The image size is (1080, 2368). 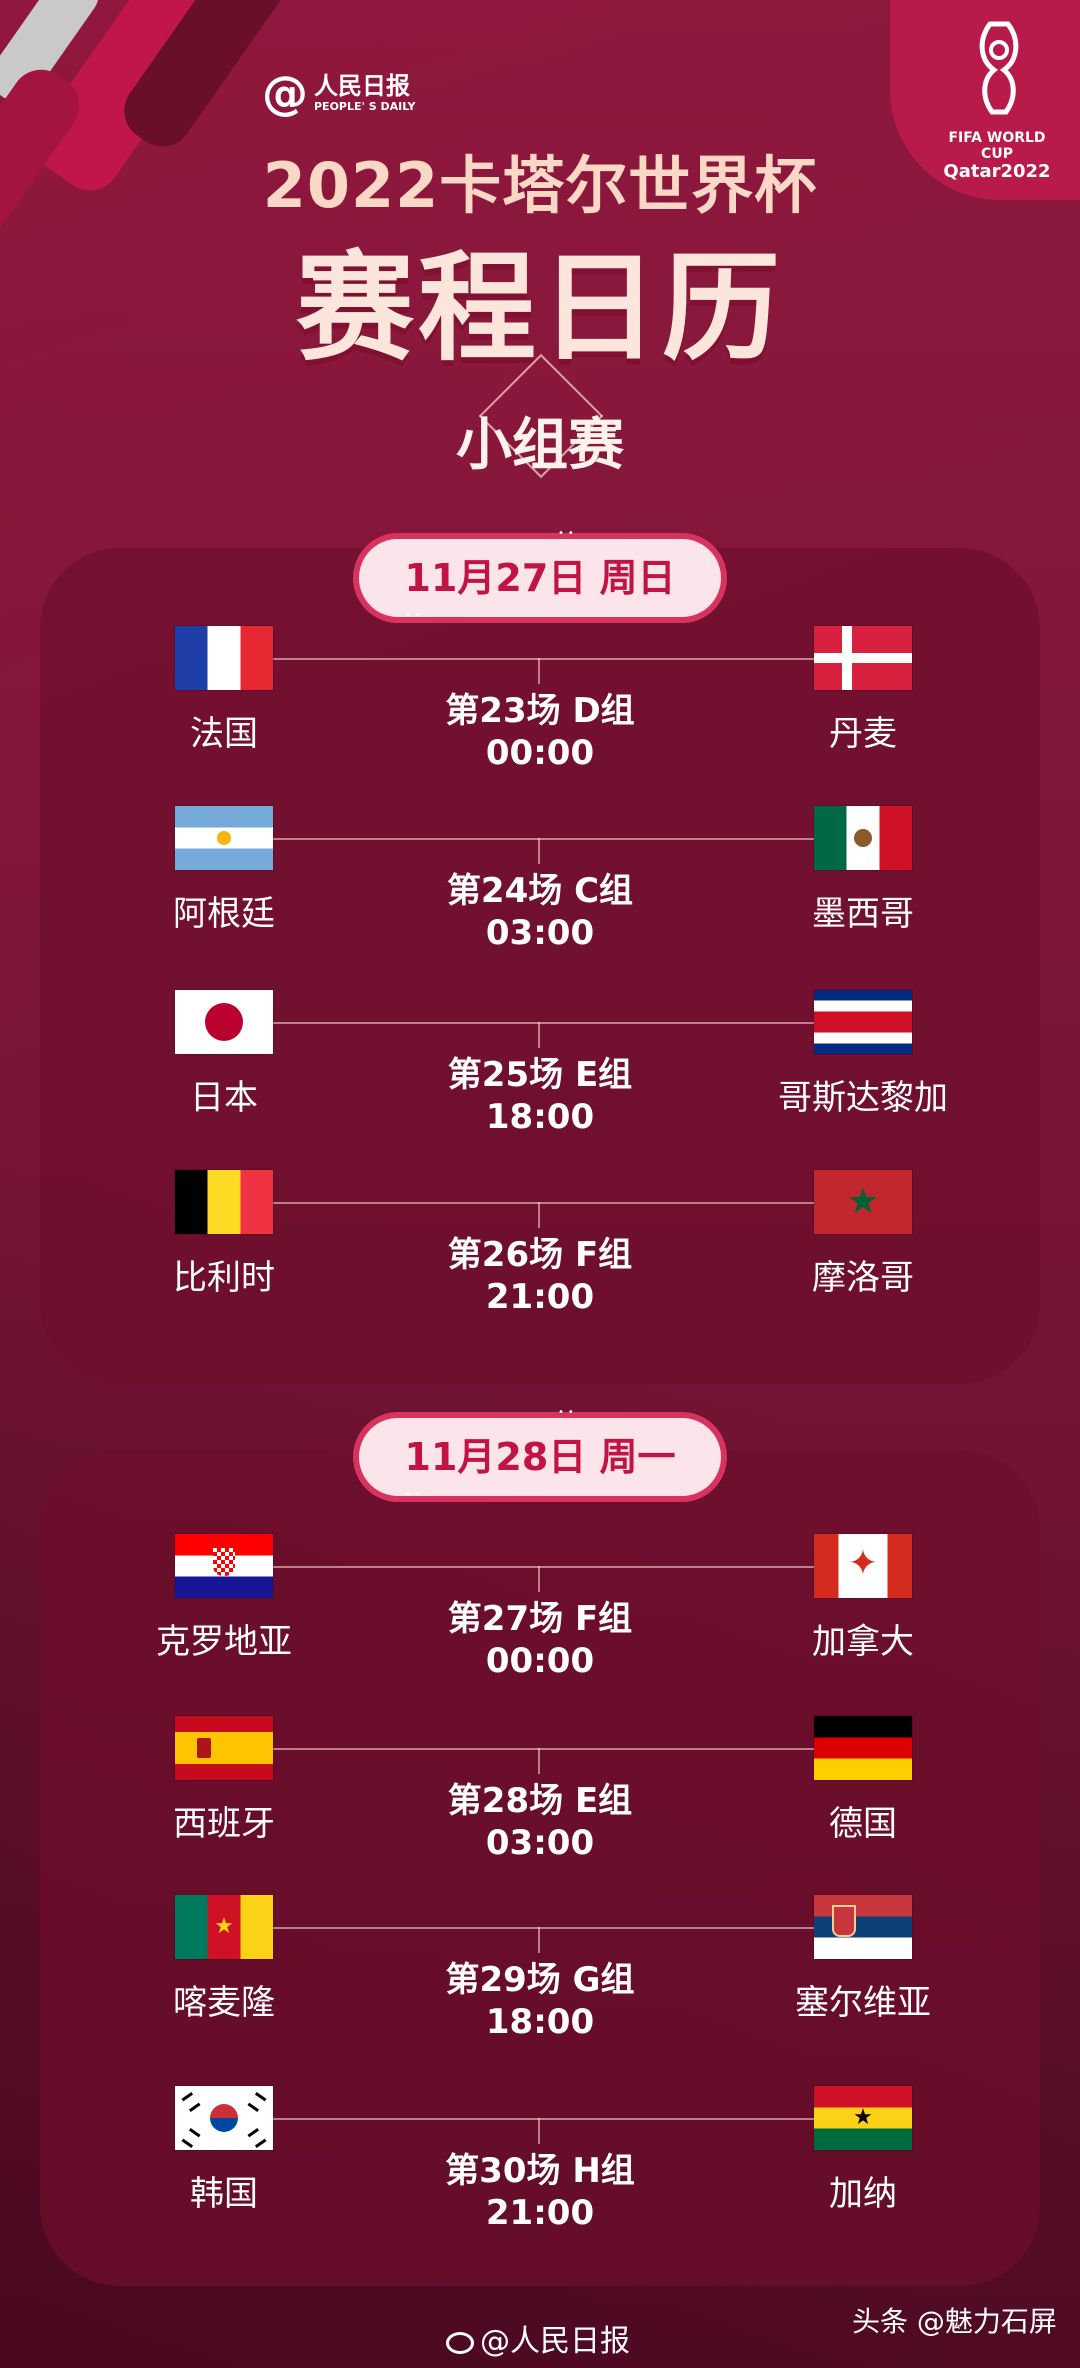 What do you see at coordinates (224, 1566) in the screenshot?
I see `croatia-flag-icon` at bounding box center [224, 1566].